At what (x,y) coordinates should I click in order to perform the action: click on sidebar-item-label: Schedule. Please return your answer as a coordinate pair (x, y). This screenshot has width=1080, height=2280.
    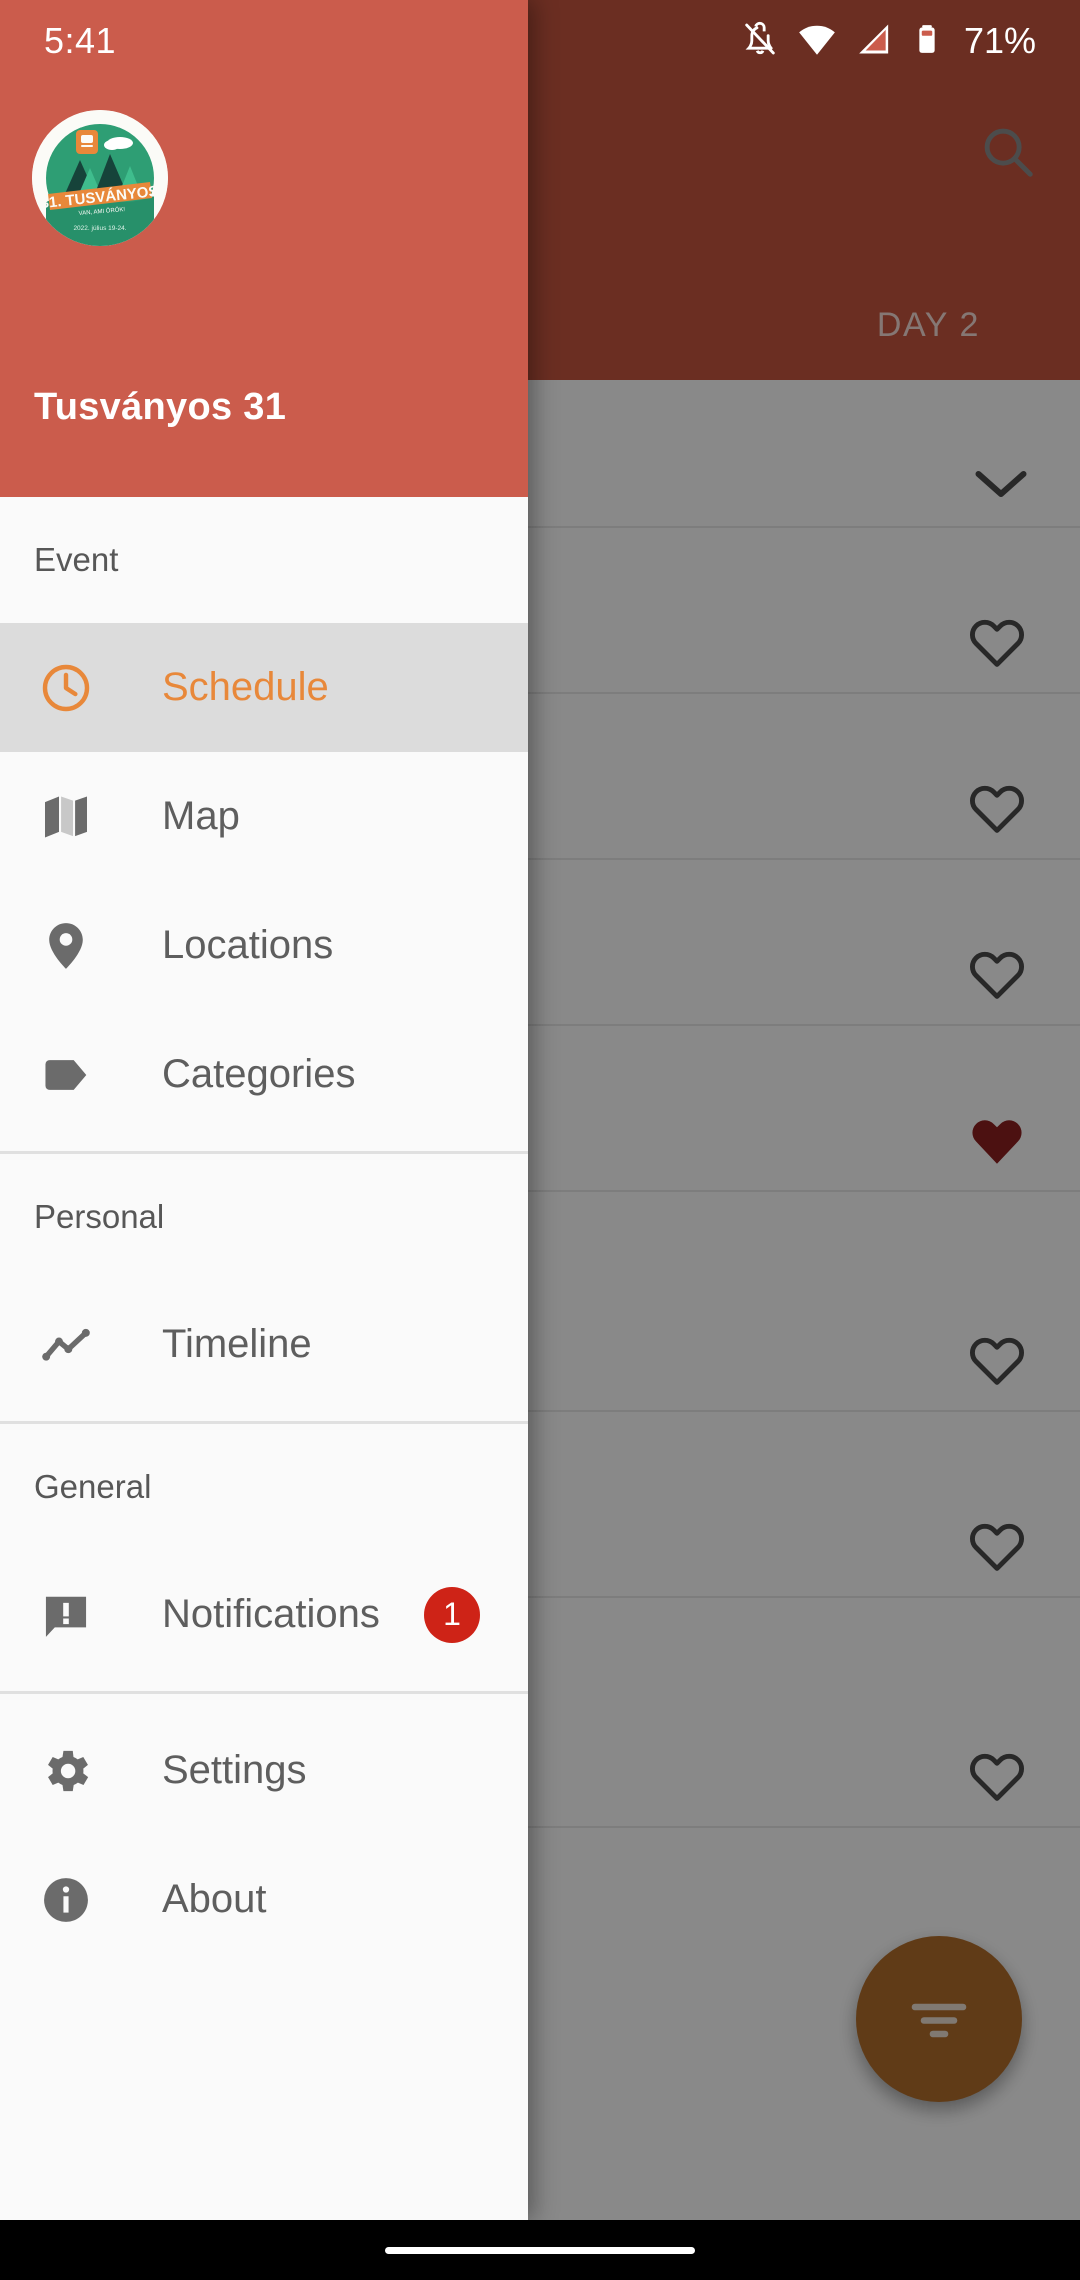
    Looking at the image, I should click on (245, 687).